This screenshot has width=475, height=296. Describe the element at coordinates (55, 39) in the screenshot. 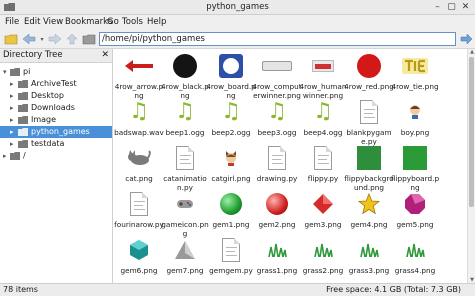

I see `forward-button` at that location.